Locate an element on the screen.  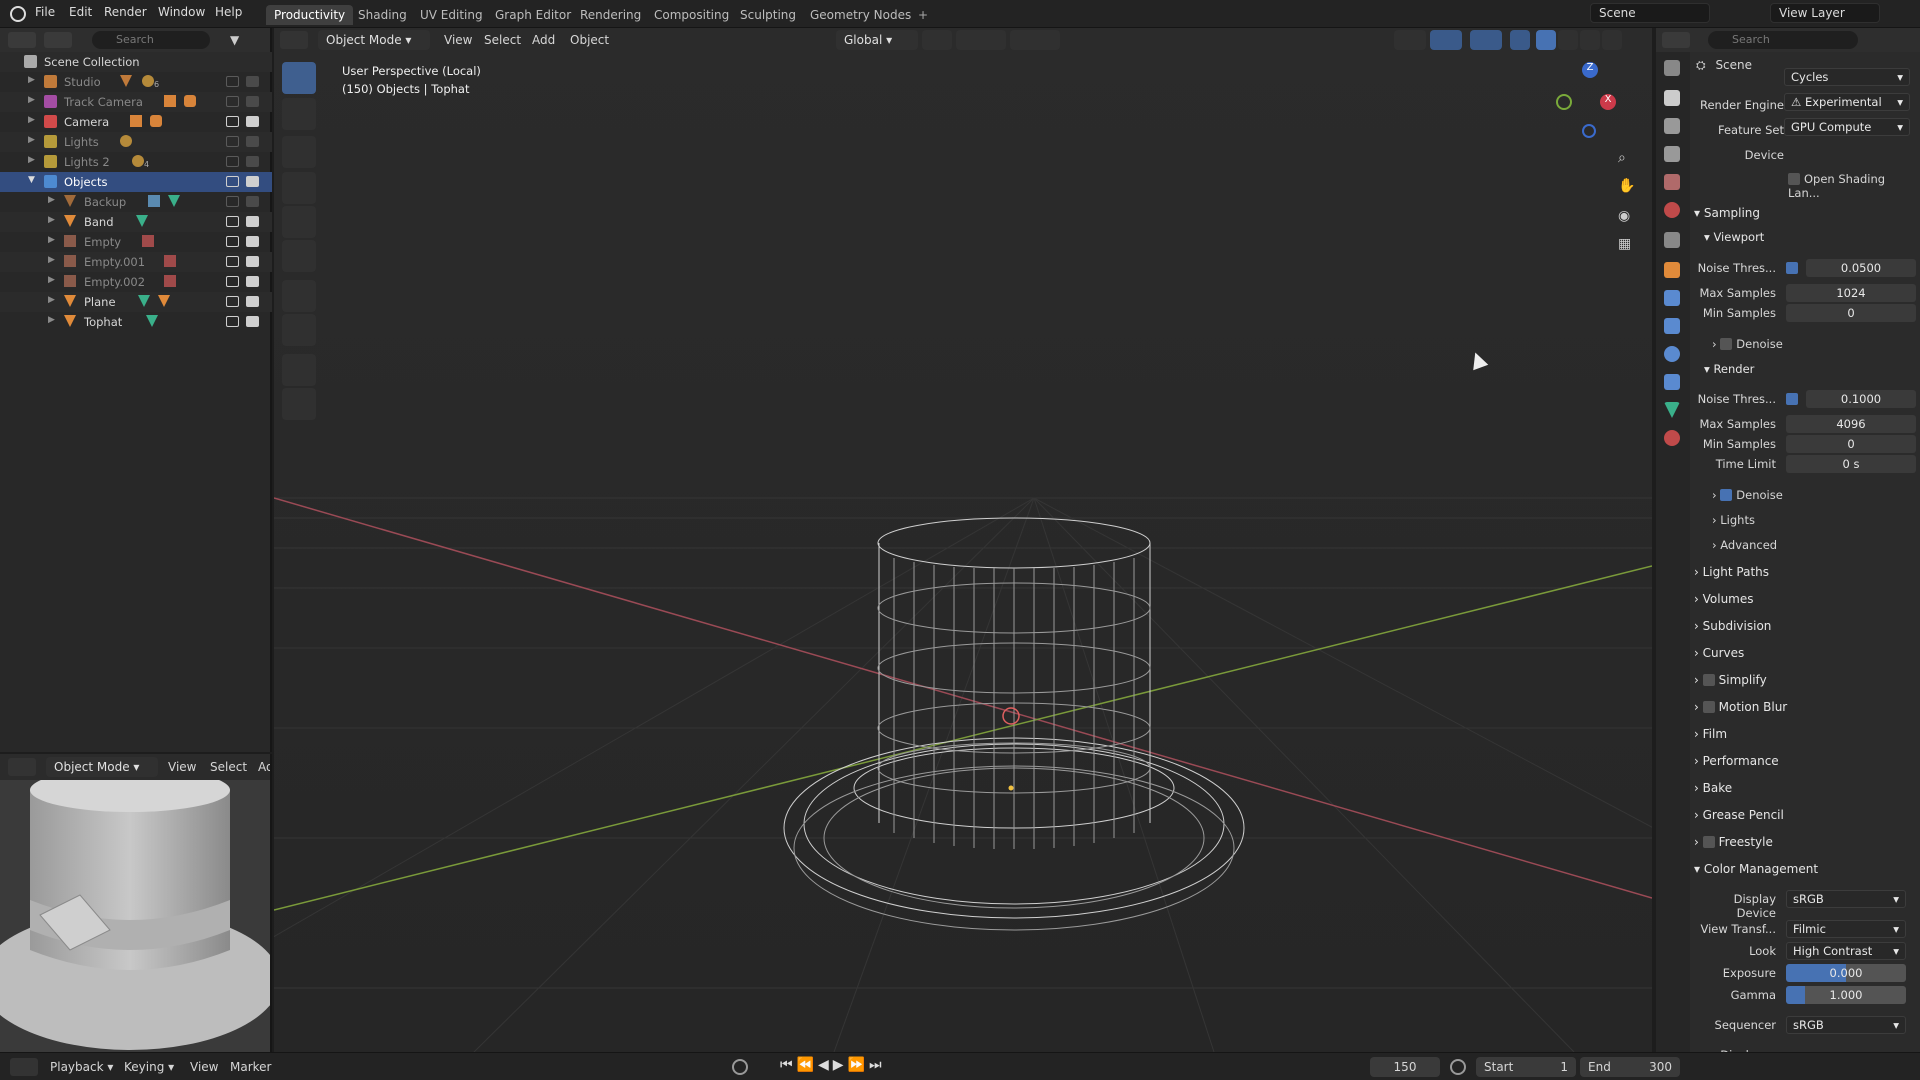
light-paths-section: › Light Paths is located at coordinates (1731, 572).